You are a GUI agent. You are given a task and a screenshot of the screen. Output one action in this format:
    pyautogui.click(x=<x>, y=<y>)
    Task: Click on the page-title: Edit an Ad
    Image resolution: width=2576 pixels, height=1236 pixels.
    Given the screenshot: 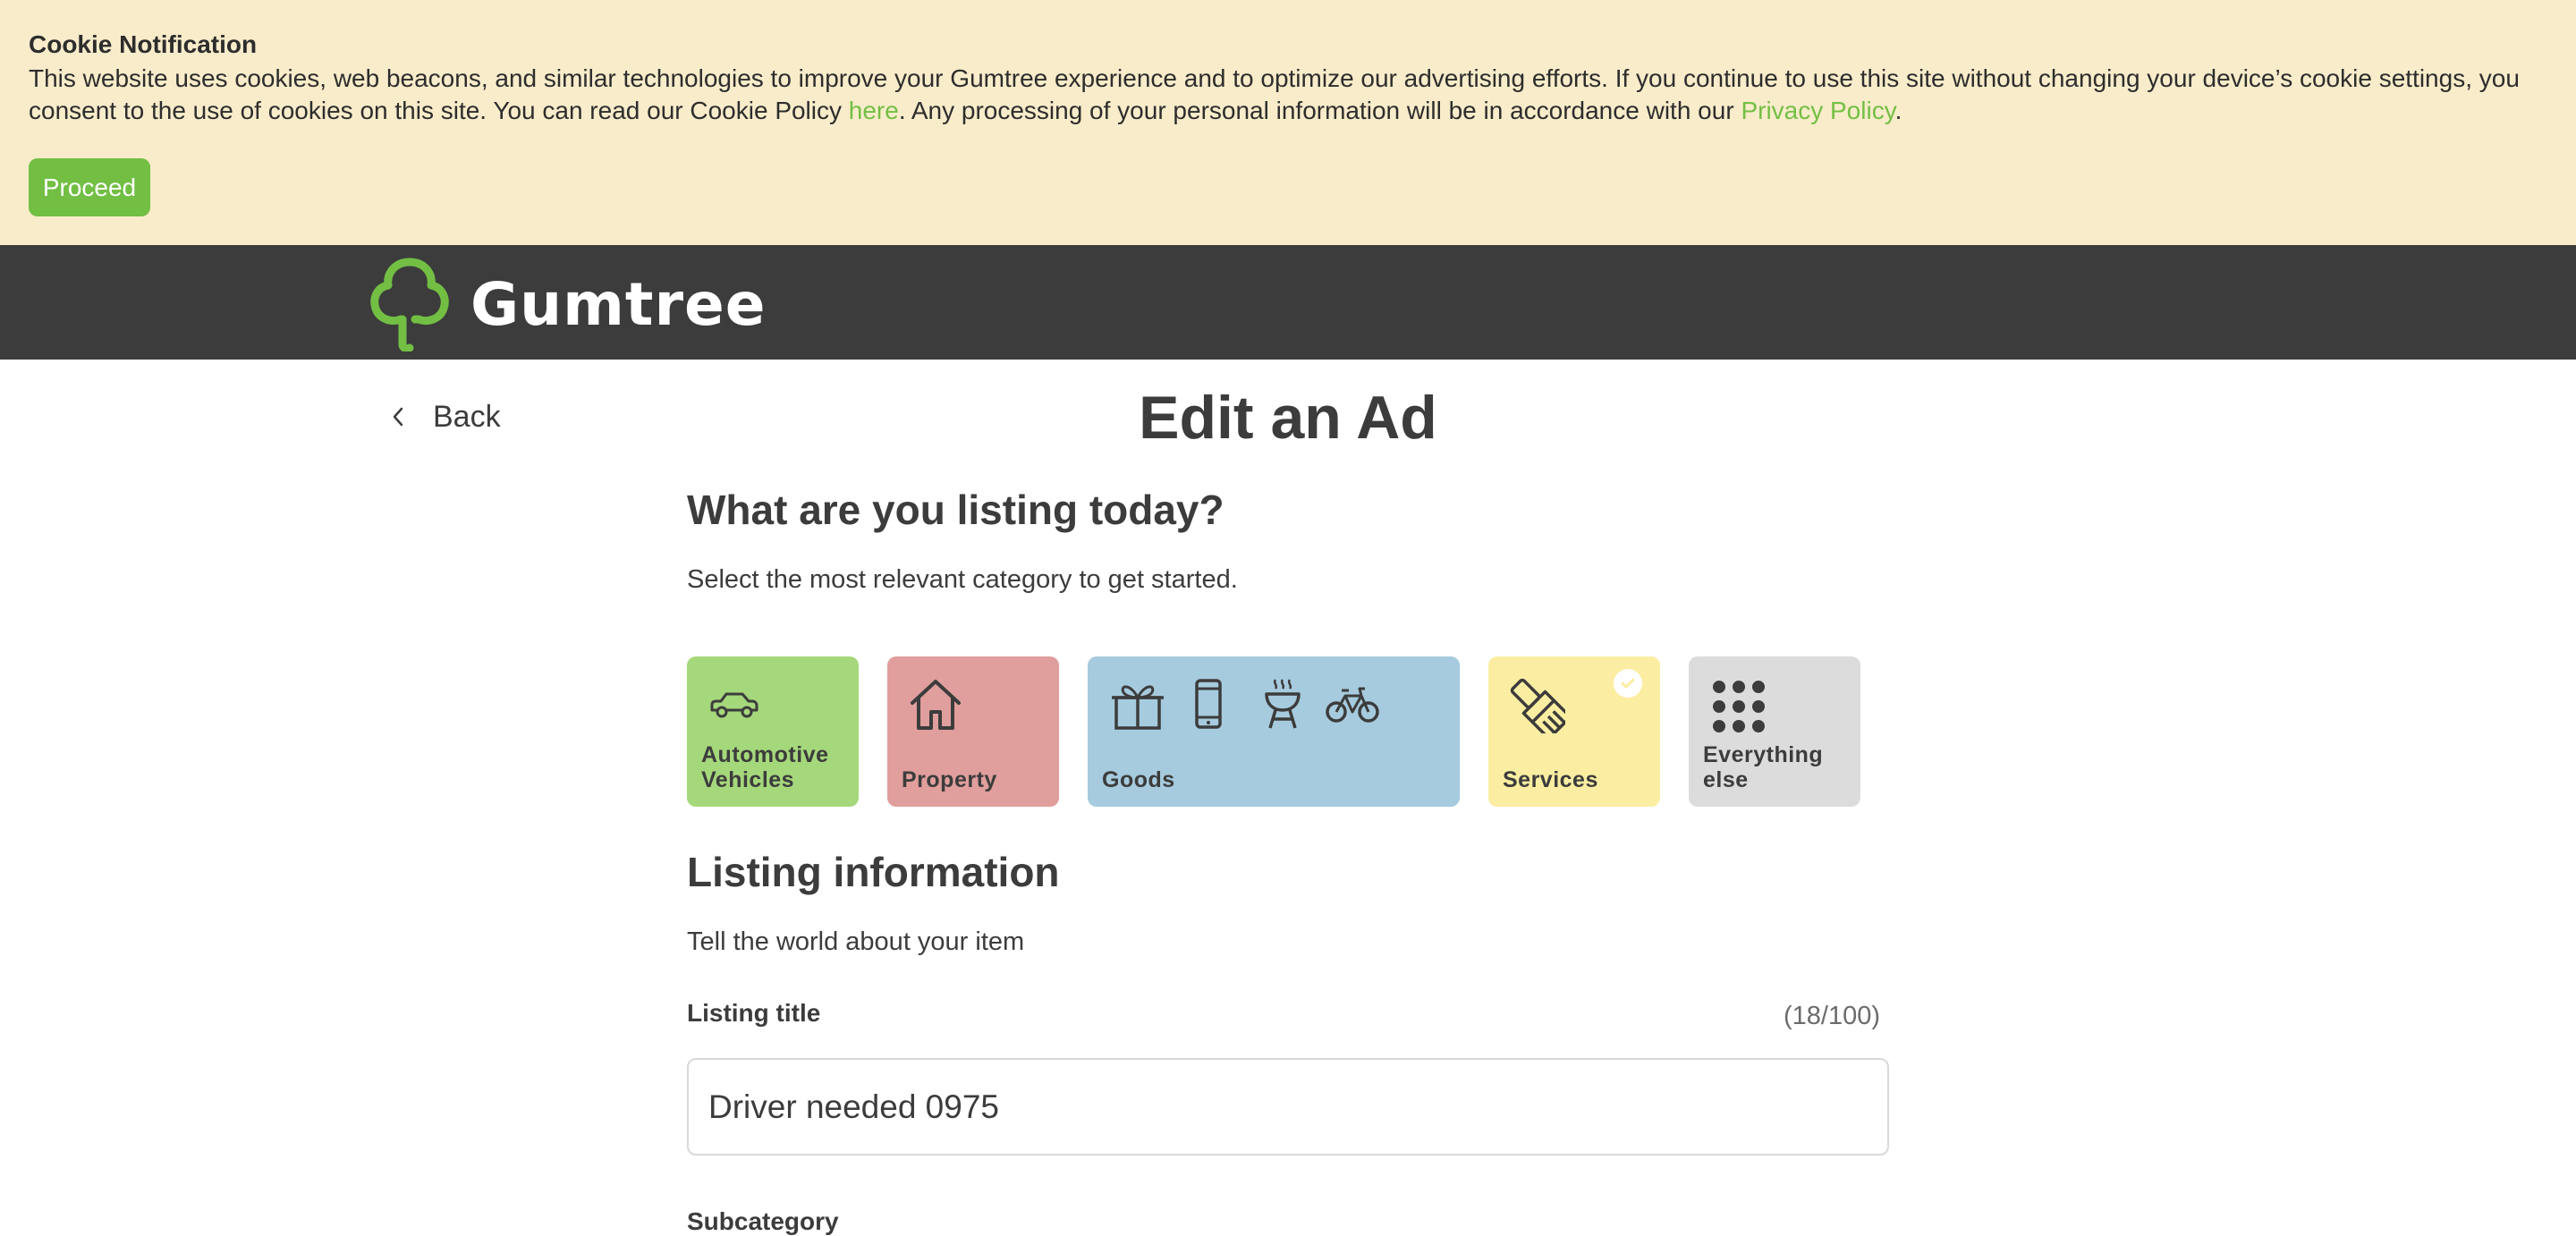 What is the action you would take?
    pyautogui.click(x=1288, y=418)
    